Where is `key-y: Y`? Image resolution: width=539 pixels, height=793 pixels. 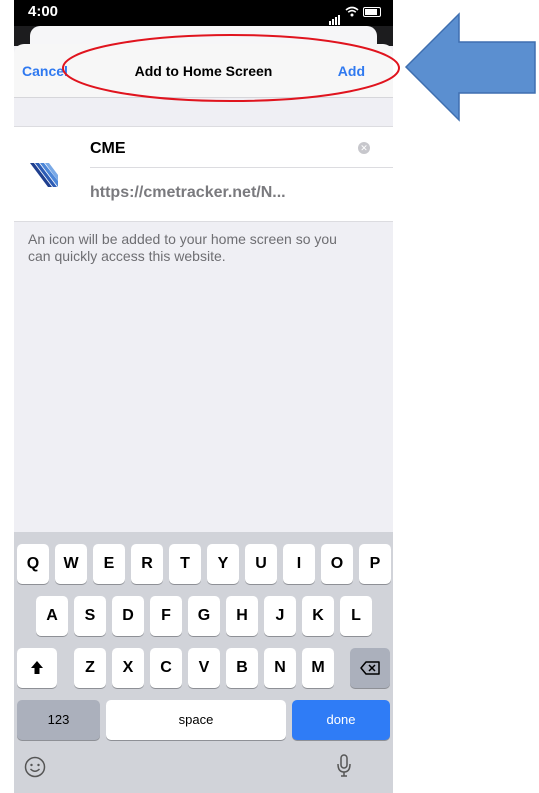
key-y: Y is located at coordinates (223, 564).